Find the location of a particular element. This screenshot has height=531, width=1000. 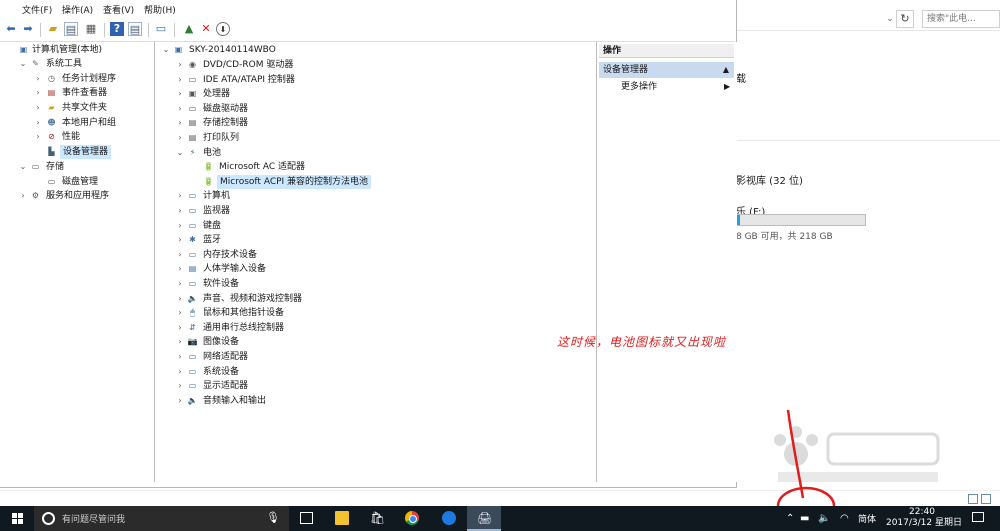

menu-view: 查看(V) is located at coordinates (118, 9).